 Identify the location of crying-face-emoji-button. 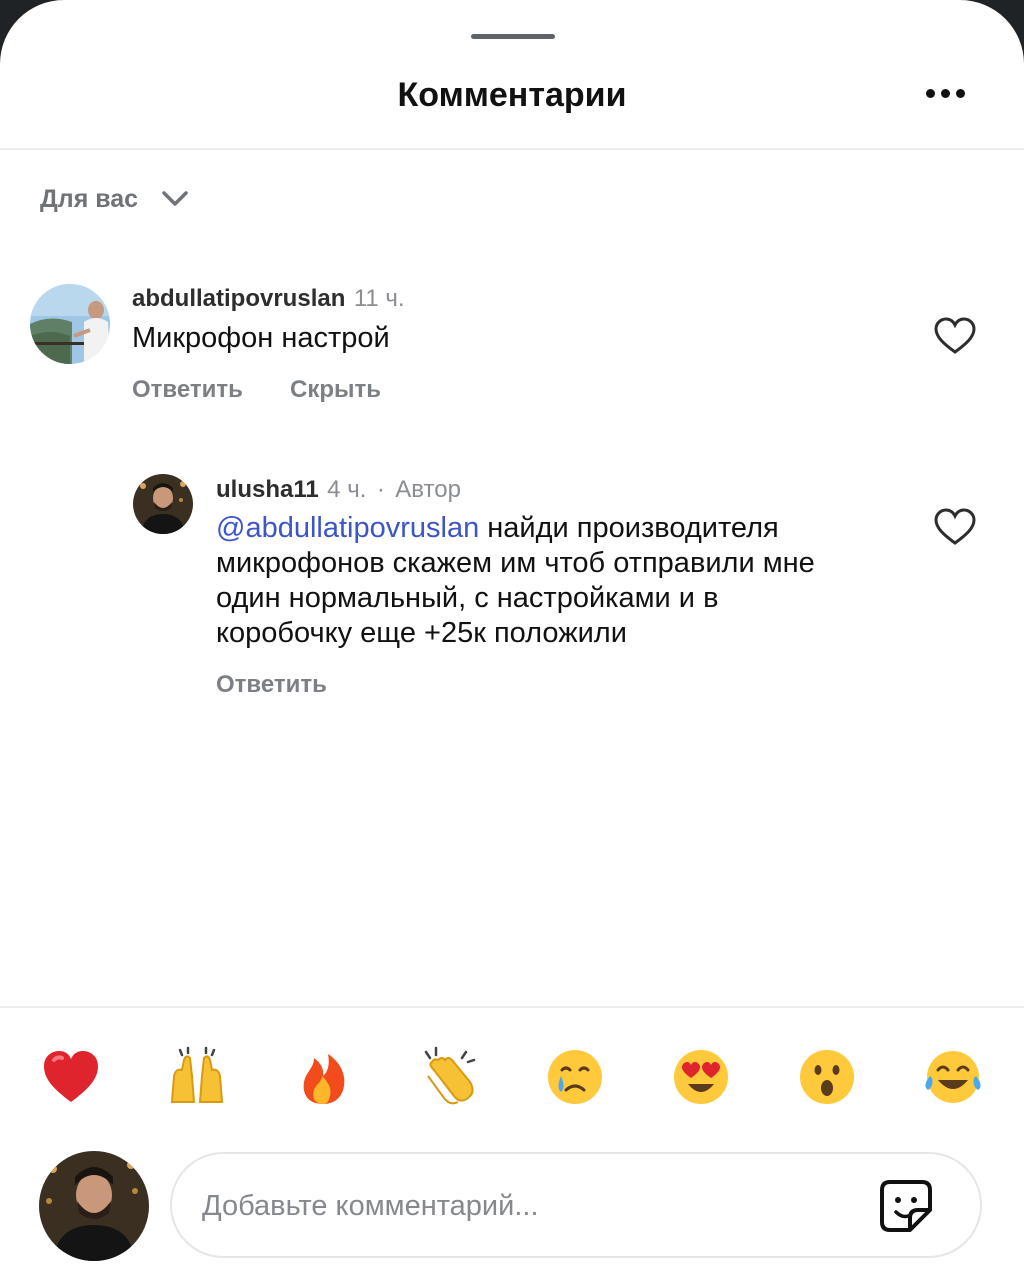
(575, 1077).